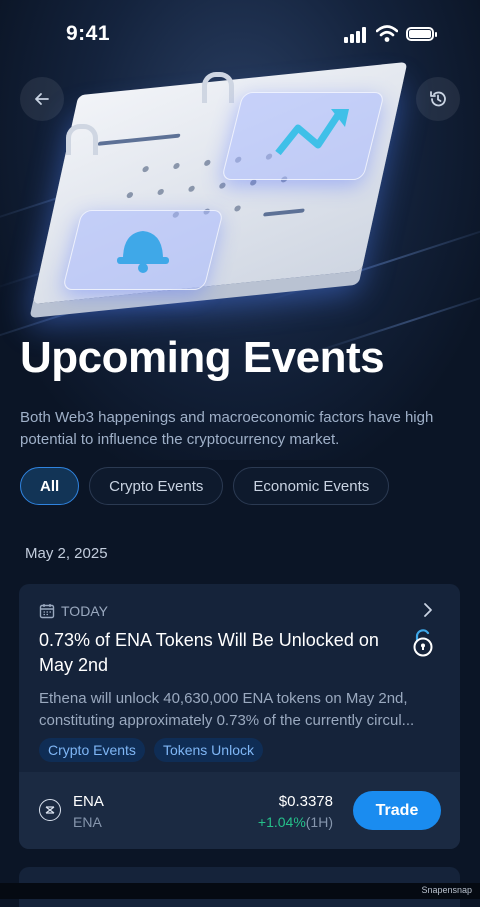 The width and height of the screenshot is (480, 907). I want to click on chevron-right-icon, so click(428, 610).